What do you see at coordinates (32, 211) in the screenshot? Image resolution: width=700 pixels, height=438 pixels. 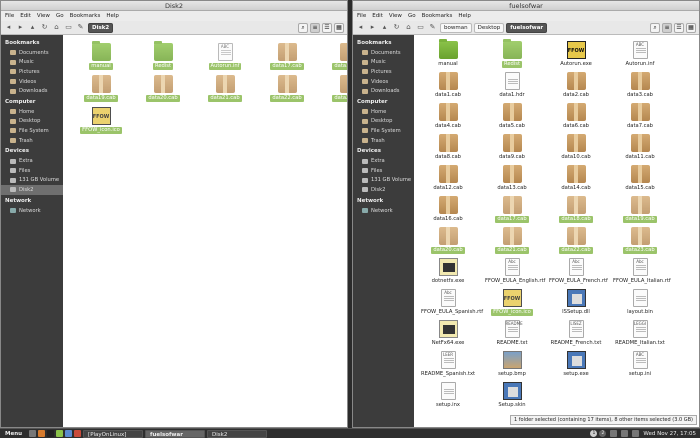 I see `sidebar-item-network: Network` at bounding box center [32, 211].